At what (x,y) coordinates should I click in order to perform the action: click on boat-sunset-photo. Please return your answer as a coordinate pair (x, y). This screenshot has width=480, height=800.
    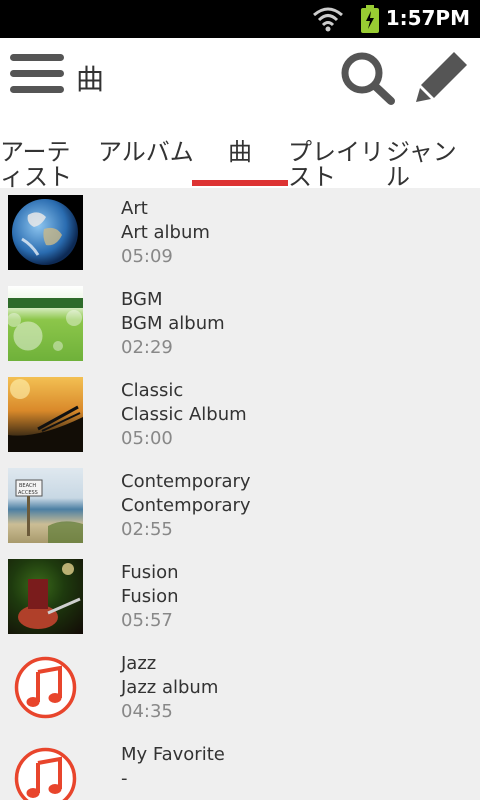
    Looking at the image, I should click on (45, 414).